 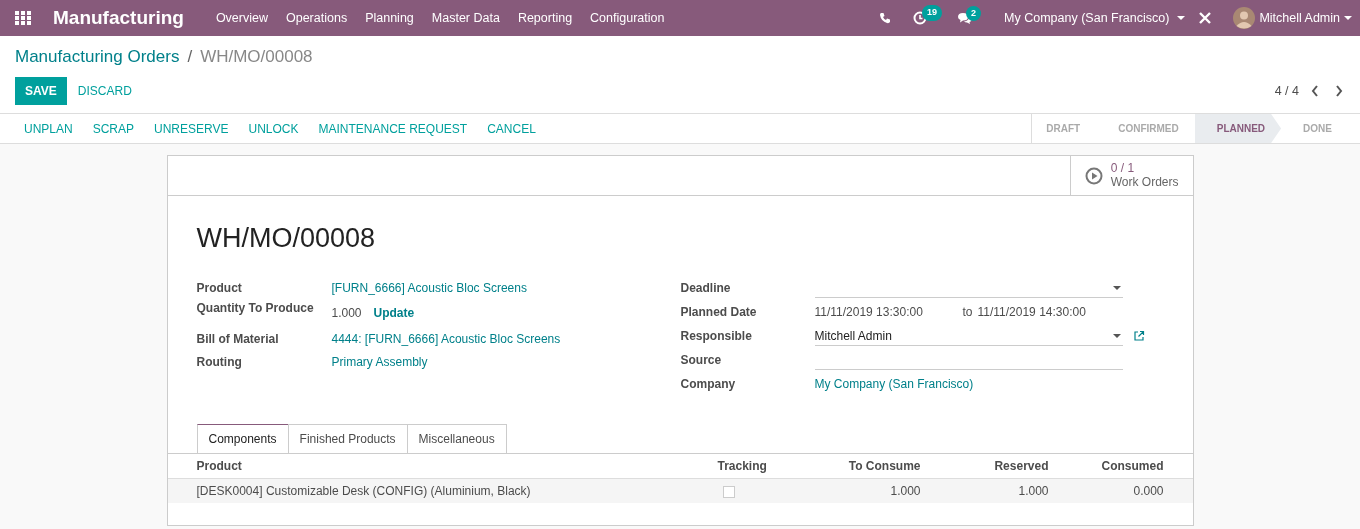 I want to click on field-label: Routing, so click(x=219, y=362).